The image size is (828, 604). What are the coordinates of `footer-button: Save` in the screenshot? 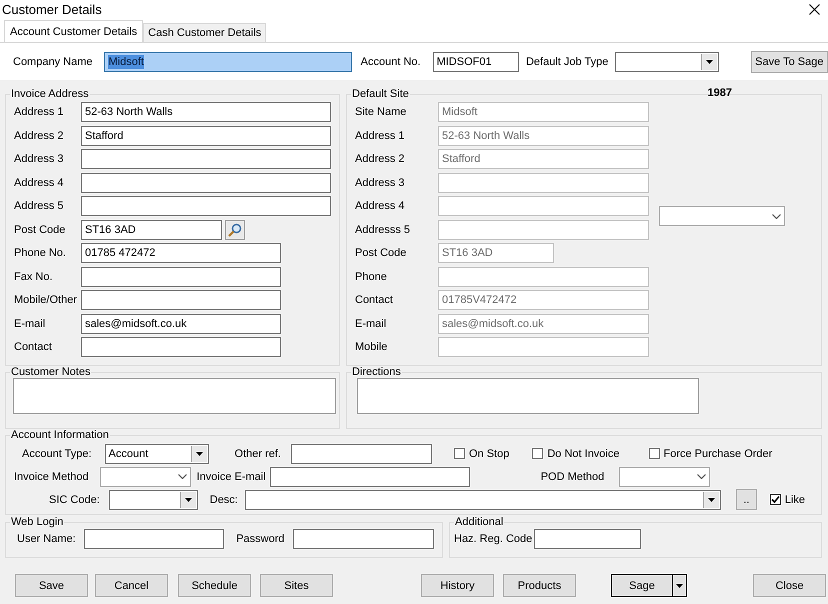 It's located at (51, 585).